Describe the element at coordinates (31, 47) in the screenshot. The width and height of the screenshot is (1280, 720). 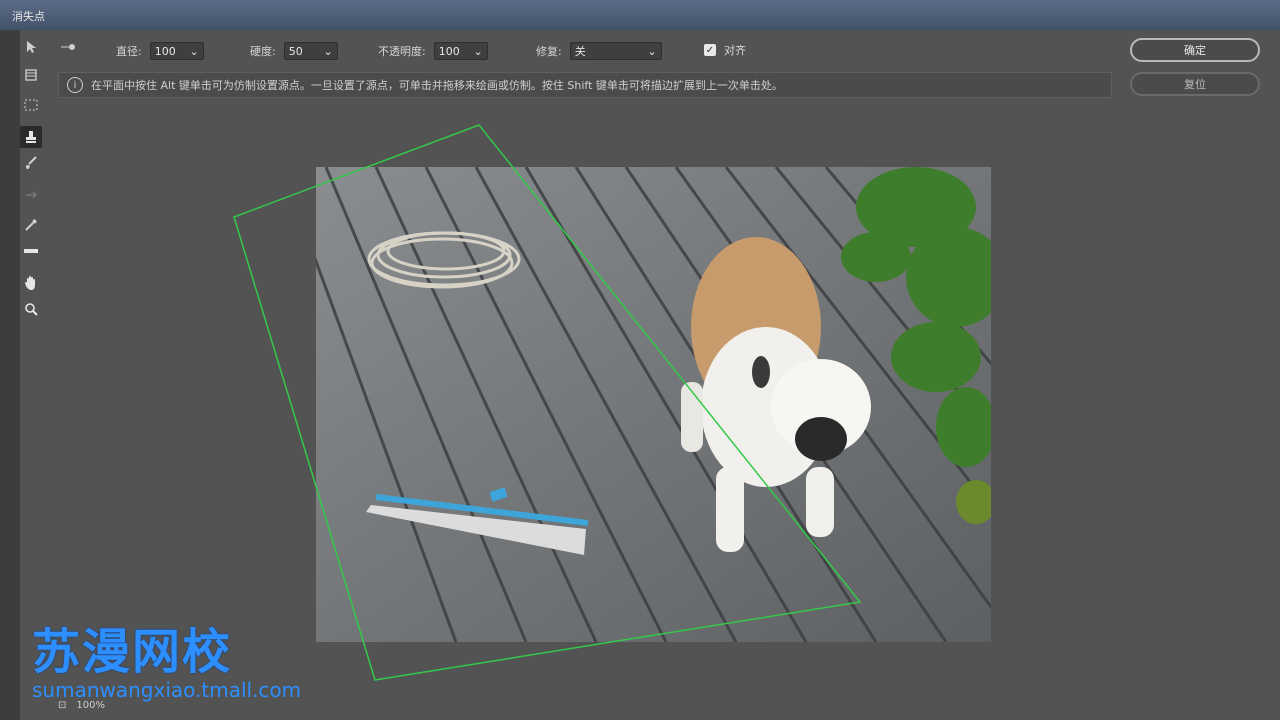
I see `edit-plane-tool-icon` at that location.